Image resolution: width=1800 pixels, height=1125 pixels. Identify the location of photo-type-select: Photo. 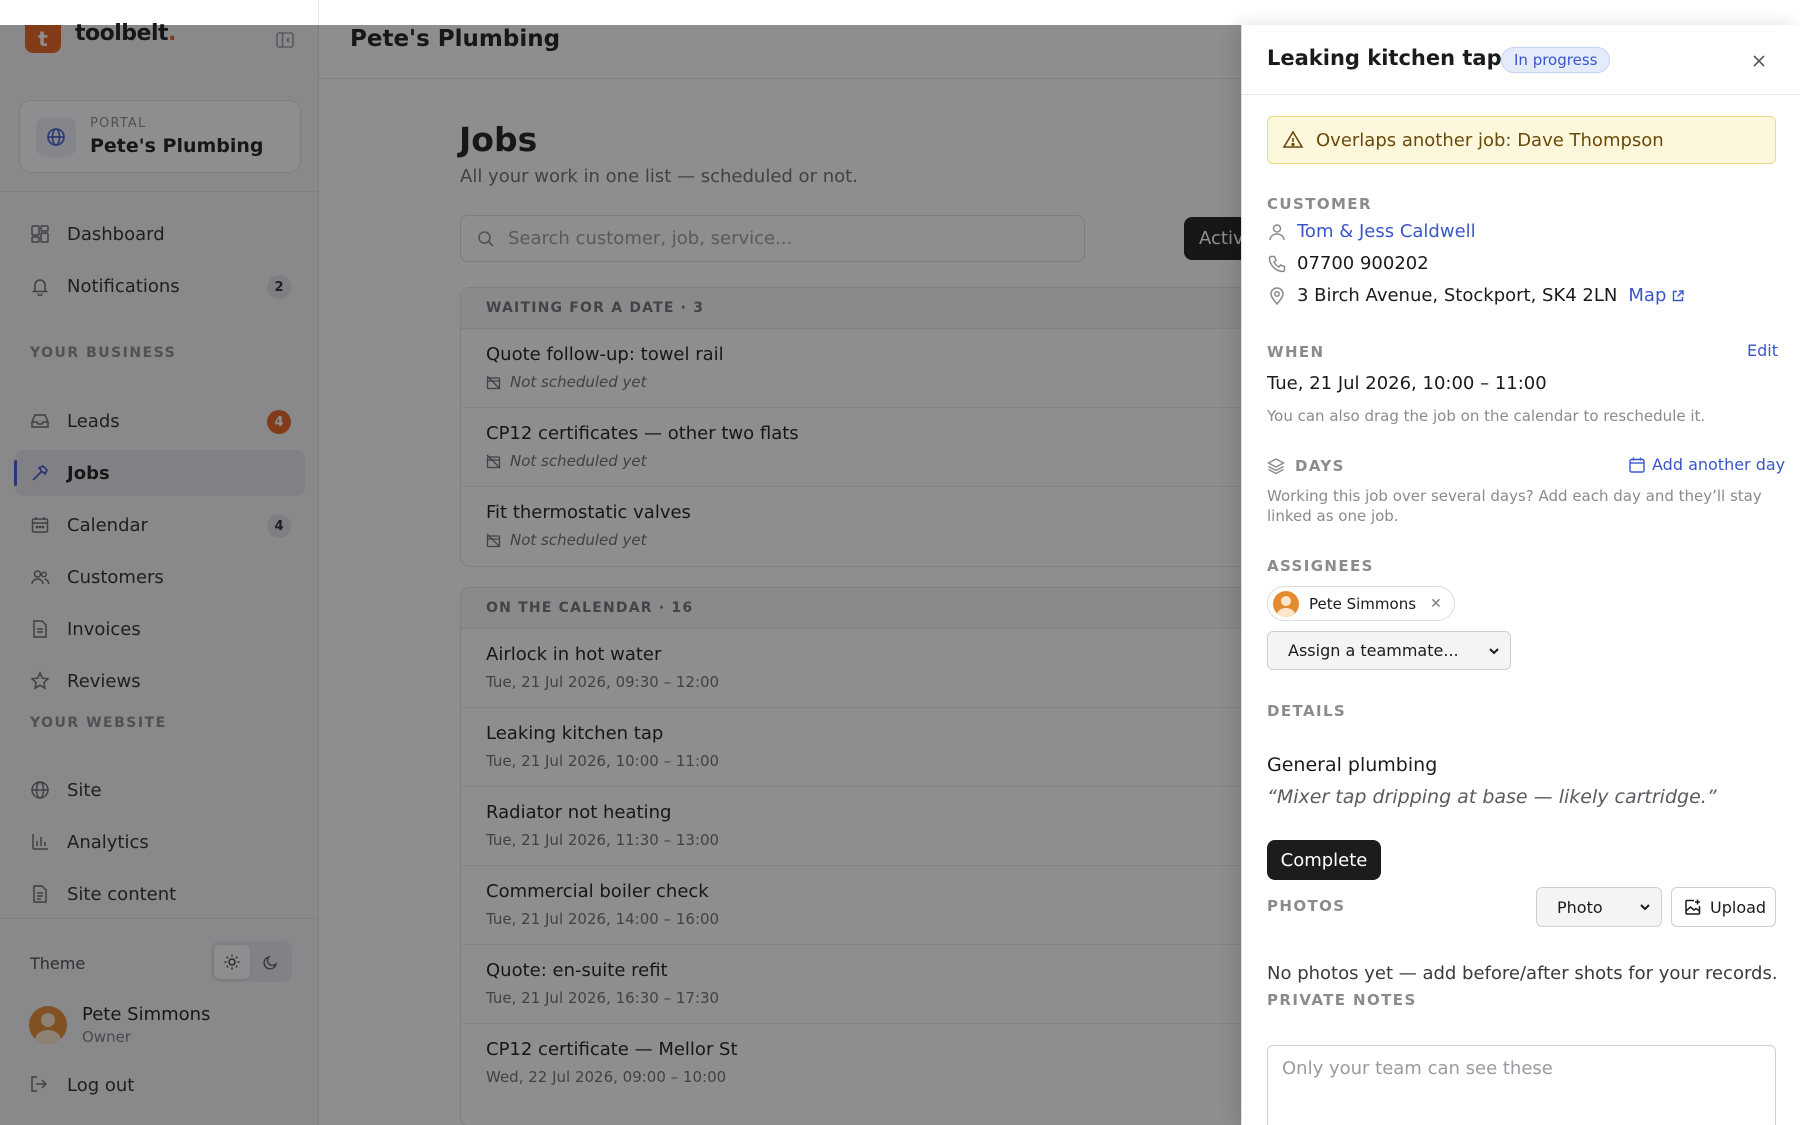
(1599, 907).